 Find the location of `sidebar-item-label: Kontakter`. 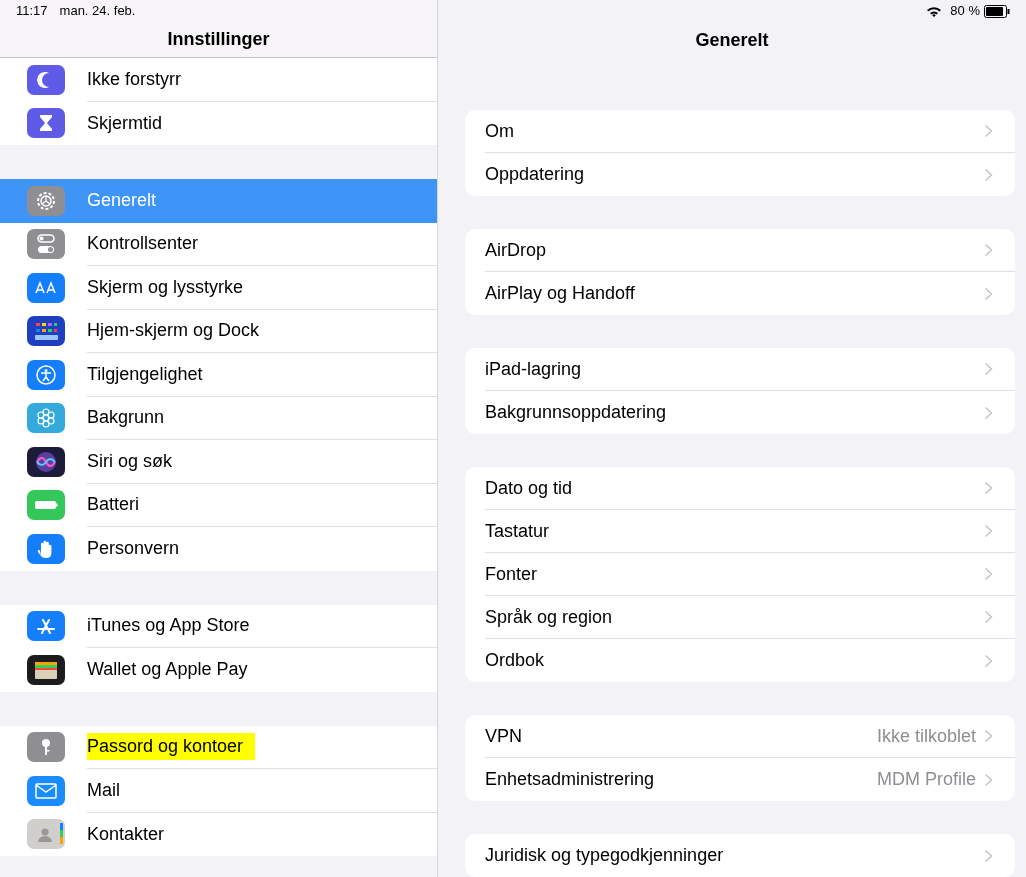

sidebar-item-label: Kontakter is located at coordinates (126, 834).